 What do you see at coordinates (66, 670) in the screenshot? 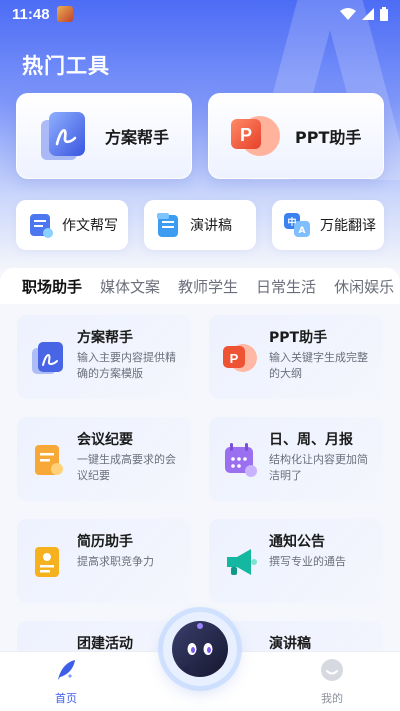
I see `feather-home-icon` at bounding box center [66, 670].